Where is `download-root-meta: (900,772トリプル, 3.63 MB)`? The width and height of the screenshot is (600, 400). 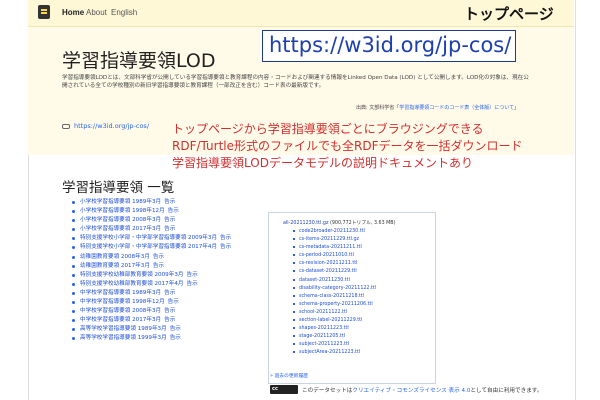
download-root-meta: (900,772トリプル, 3.63 MB) is located at coordinates (363, 223).